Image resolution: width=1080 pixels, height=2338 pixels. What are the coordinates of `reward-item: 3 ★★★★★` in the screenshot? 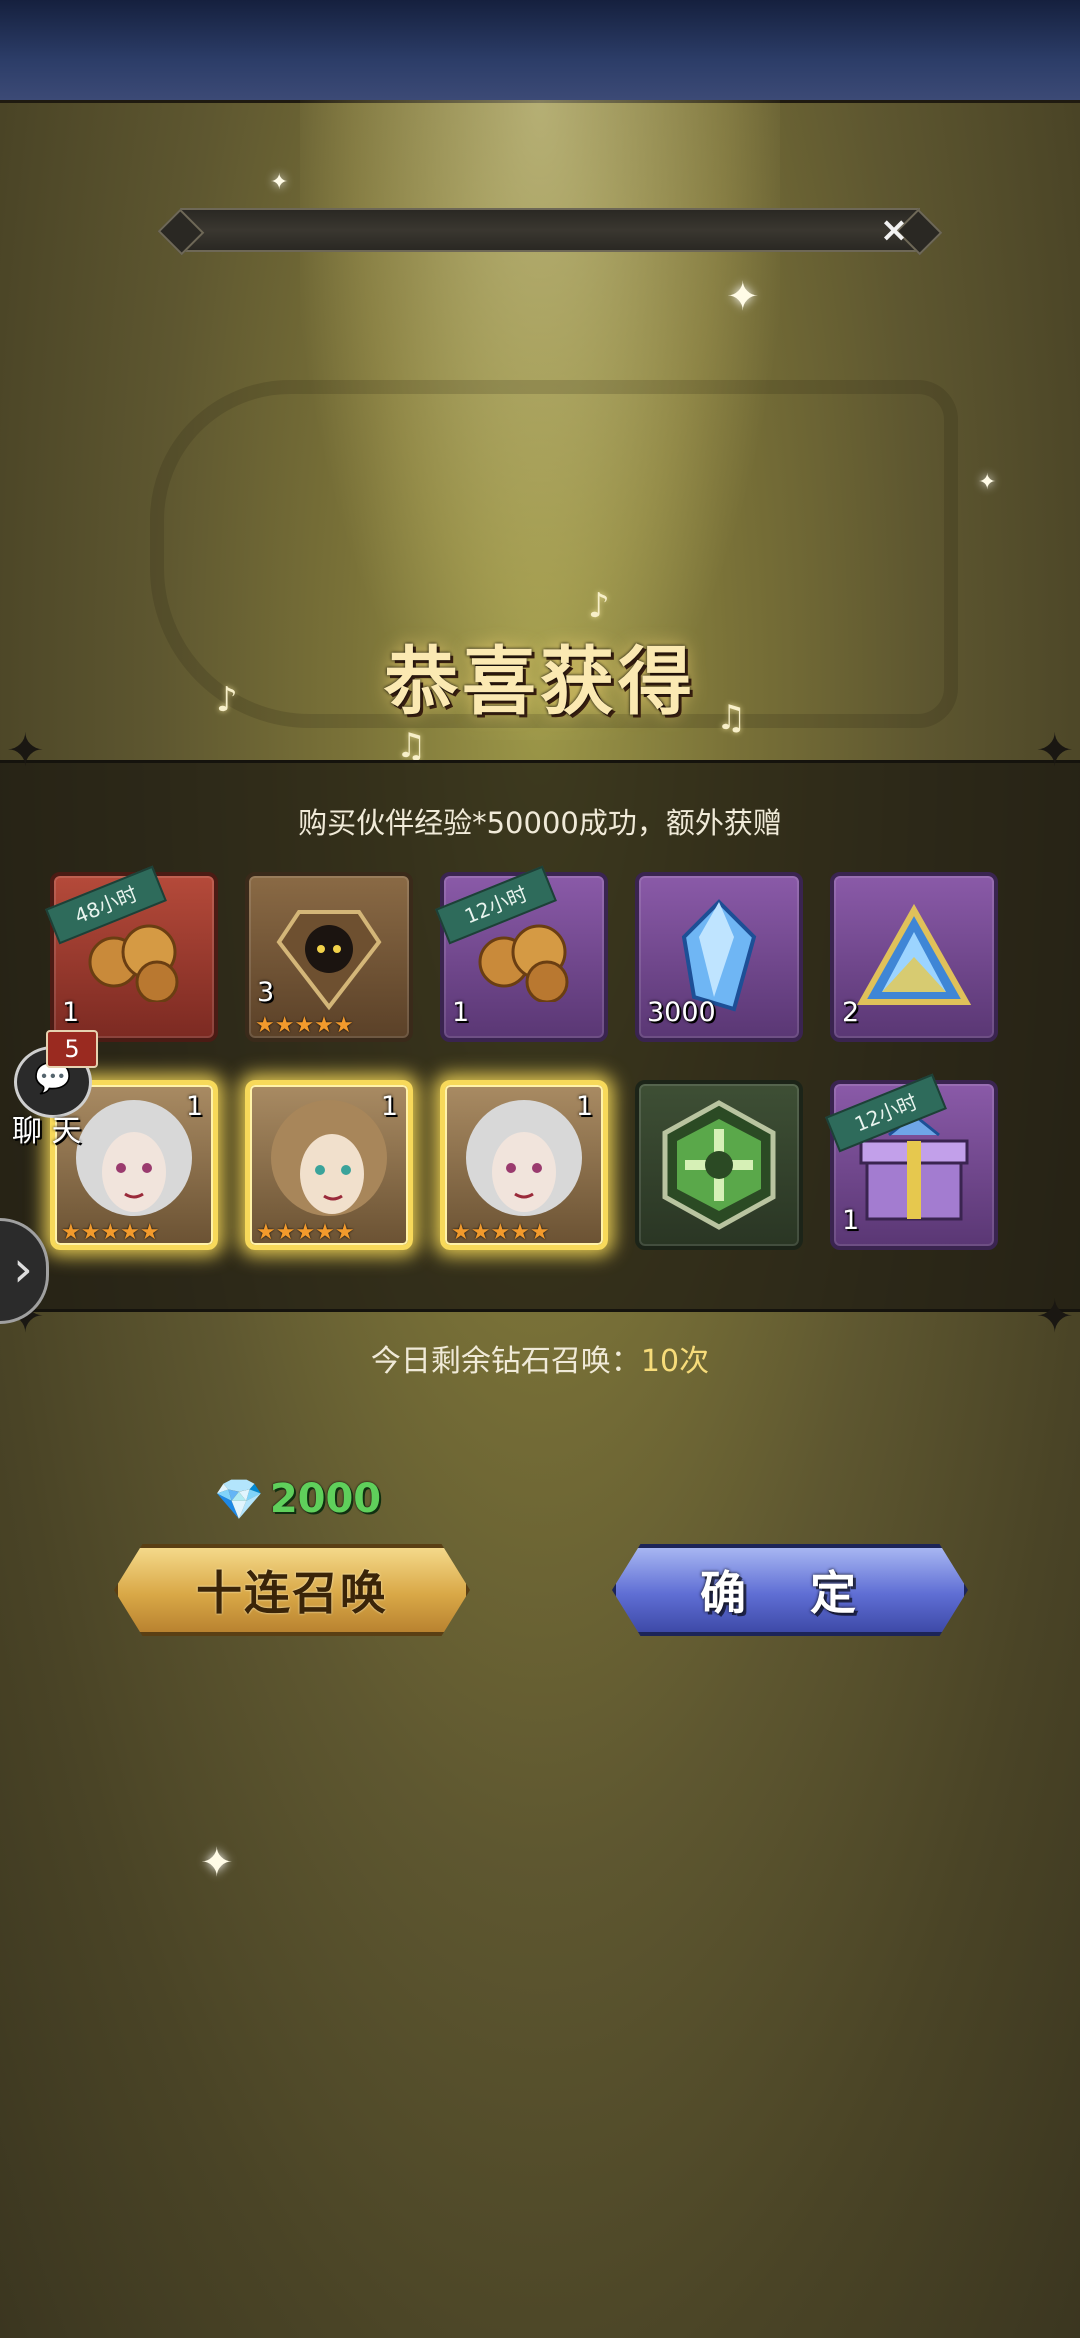 It's located at (329, 957).